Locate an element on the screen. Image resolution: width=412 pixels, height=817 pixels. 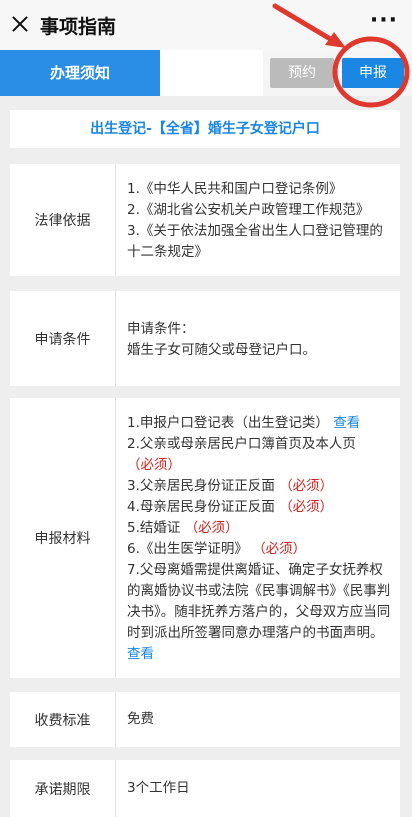
conditions-row: 申请条件 申请条件： 婚生子女可随父或母登记户口。 is located at coordinates (205, 338).